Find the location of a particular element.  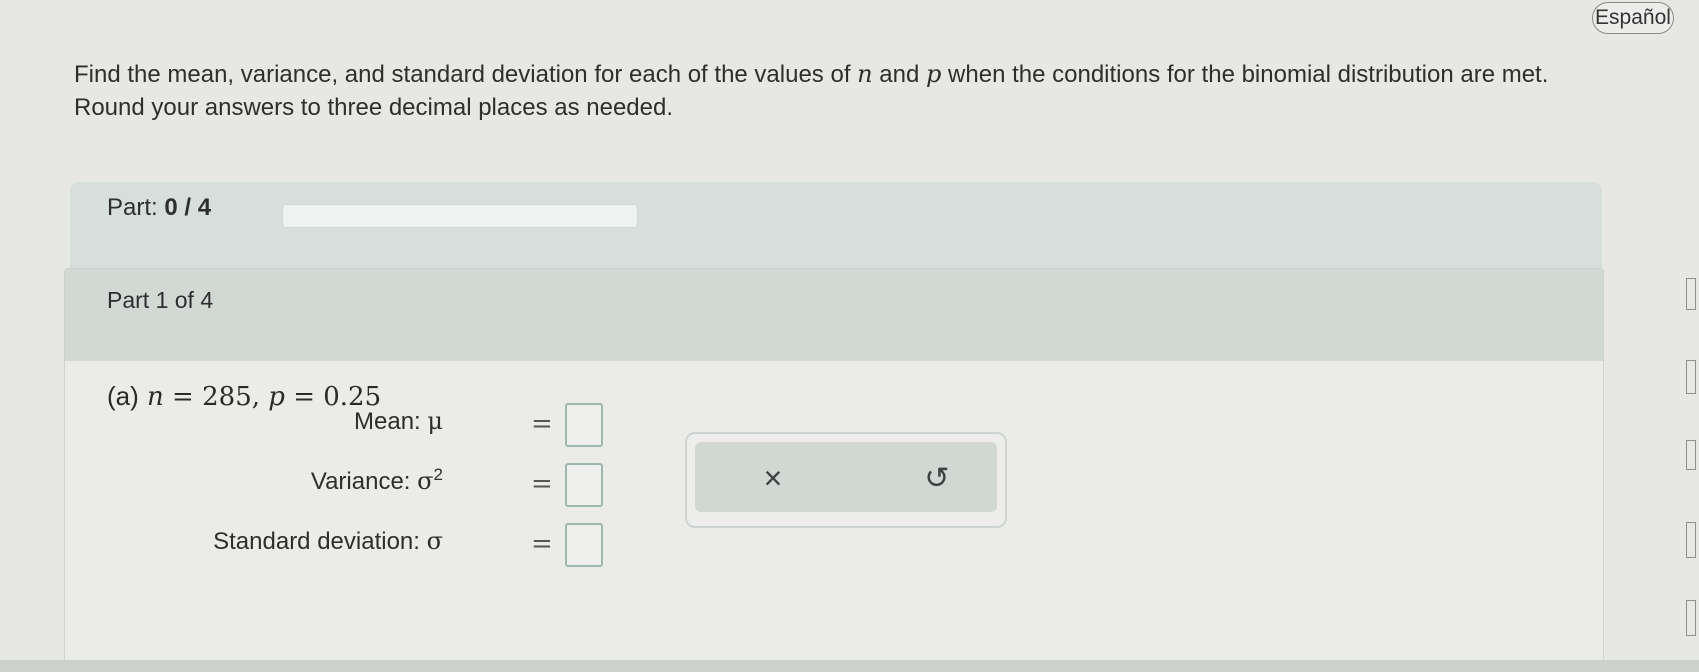

answer-tools-inner: × ↺ is located at coordinates (846, 477).